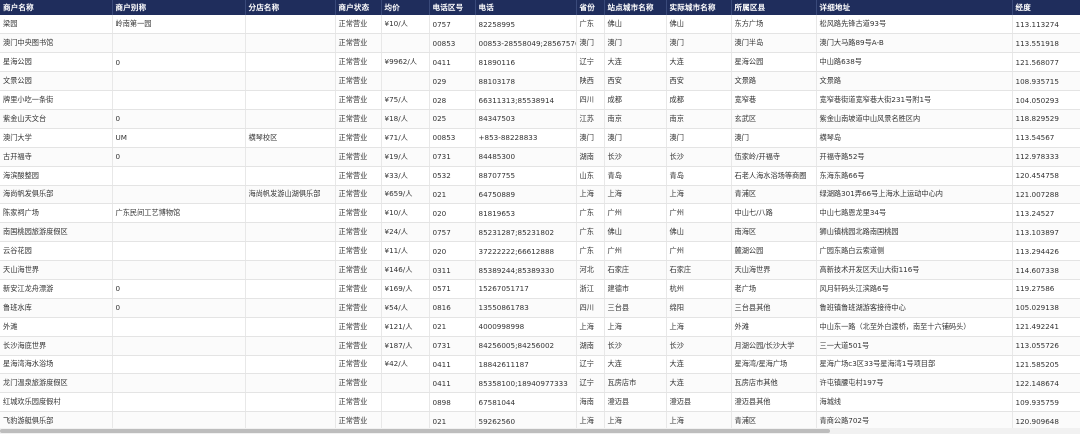  Describe the element at coordinates (774, 308) in the screenshot. I see `table-cell: 三台县其他` at that location.